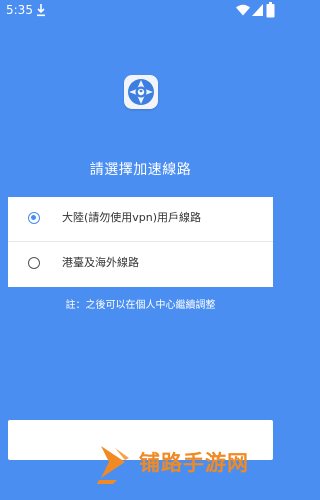 Image resolution: width=320 pixels, height=500 pixels. I want to click on wifi-icon, so click(243, 10).